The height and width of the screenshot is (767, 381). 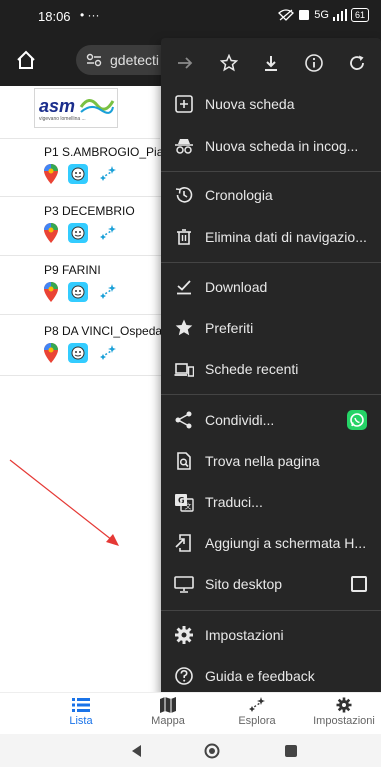 I want to click on history-icon, so click(x=184, y=195).